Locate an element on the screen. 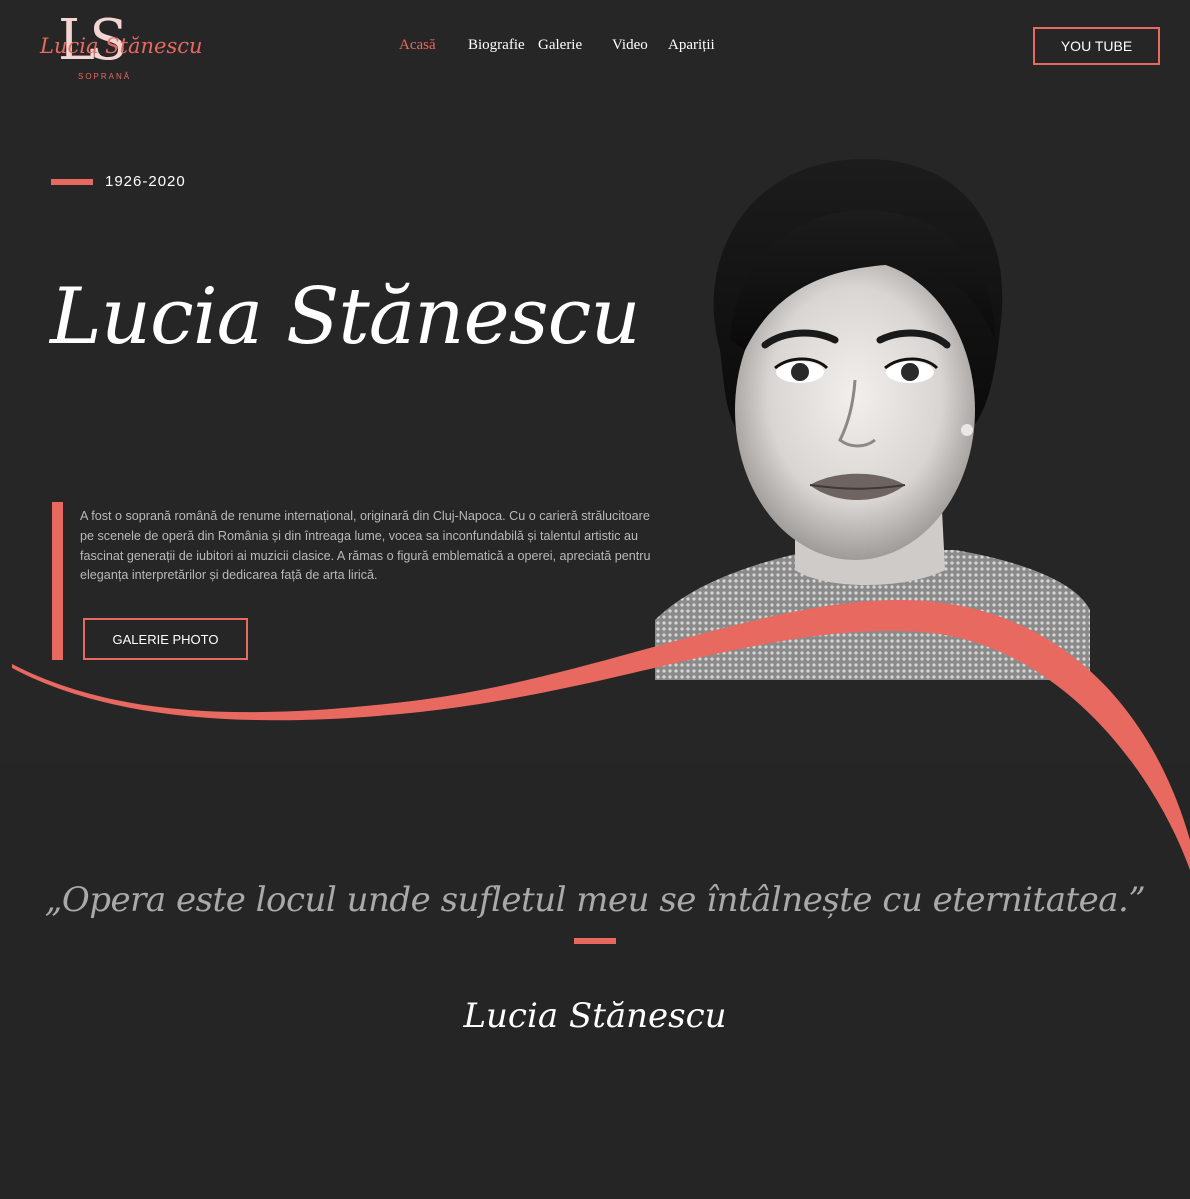 The image size is (1190, 1199). logo-script-name: Lucia Stănescu is located at coordinates (121, 46).